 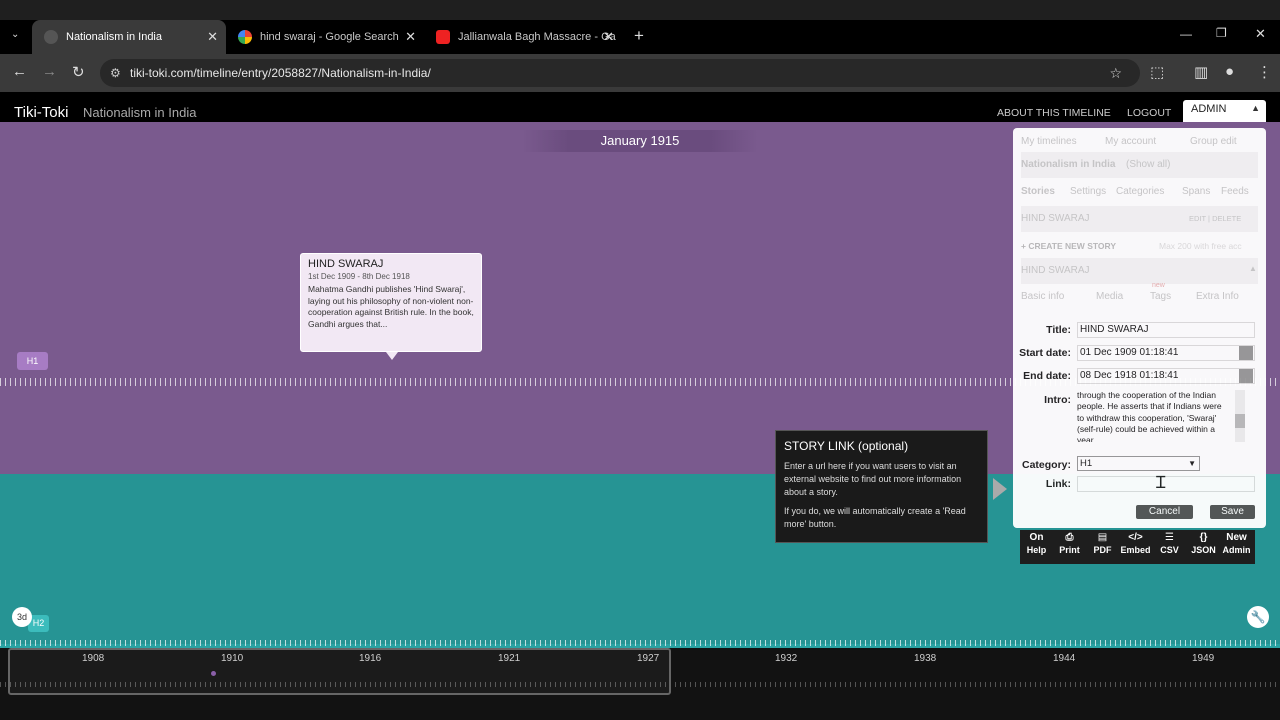 I want to click on year-label: 1949, so click(x=1203, y=658).